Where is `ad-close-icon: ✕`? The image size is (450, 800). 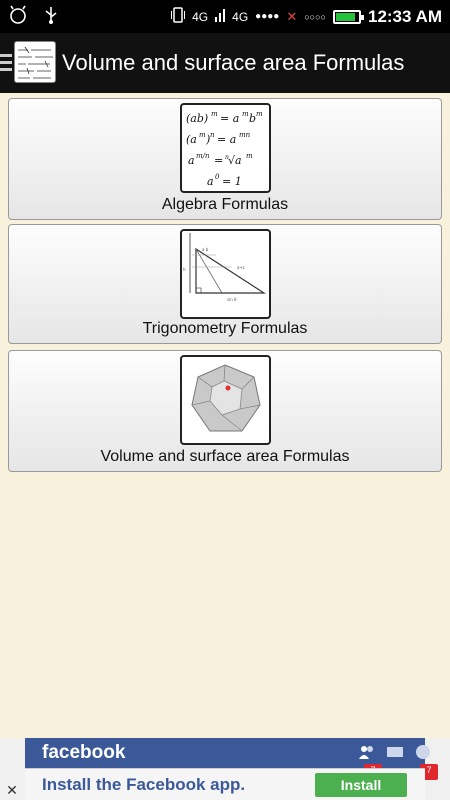 ad-close-icon: ✕ is located at coordinates (12, 790).